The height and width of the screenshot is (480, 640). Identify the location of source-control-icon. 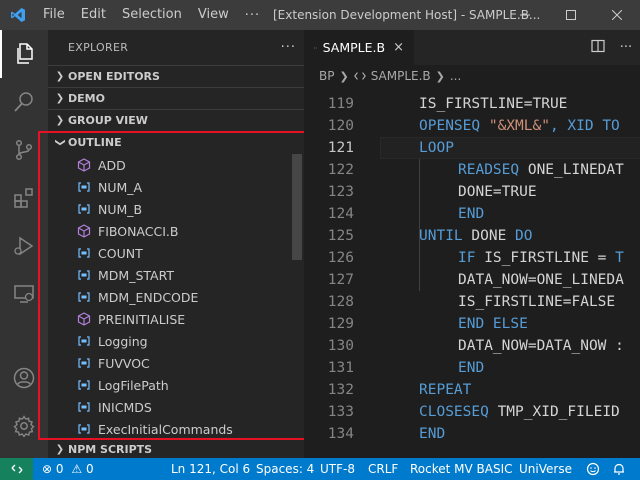
(24, 150).